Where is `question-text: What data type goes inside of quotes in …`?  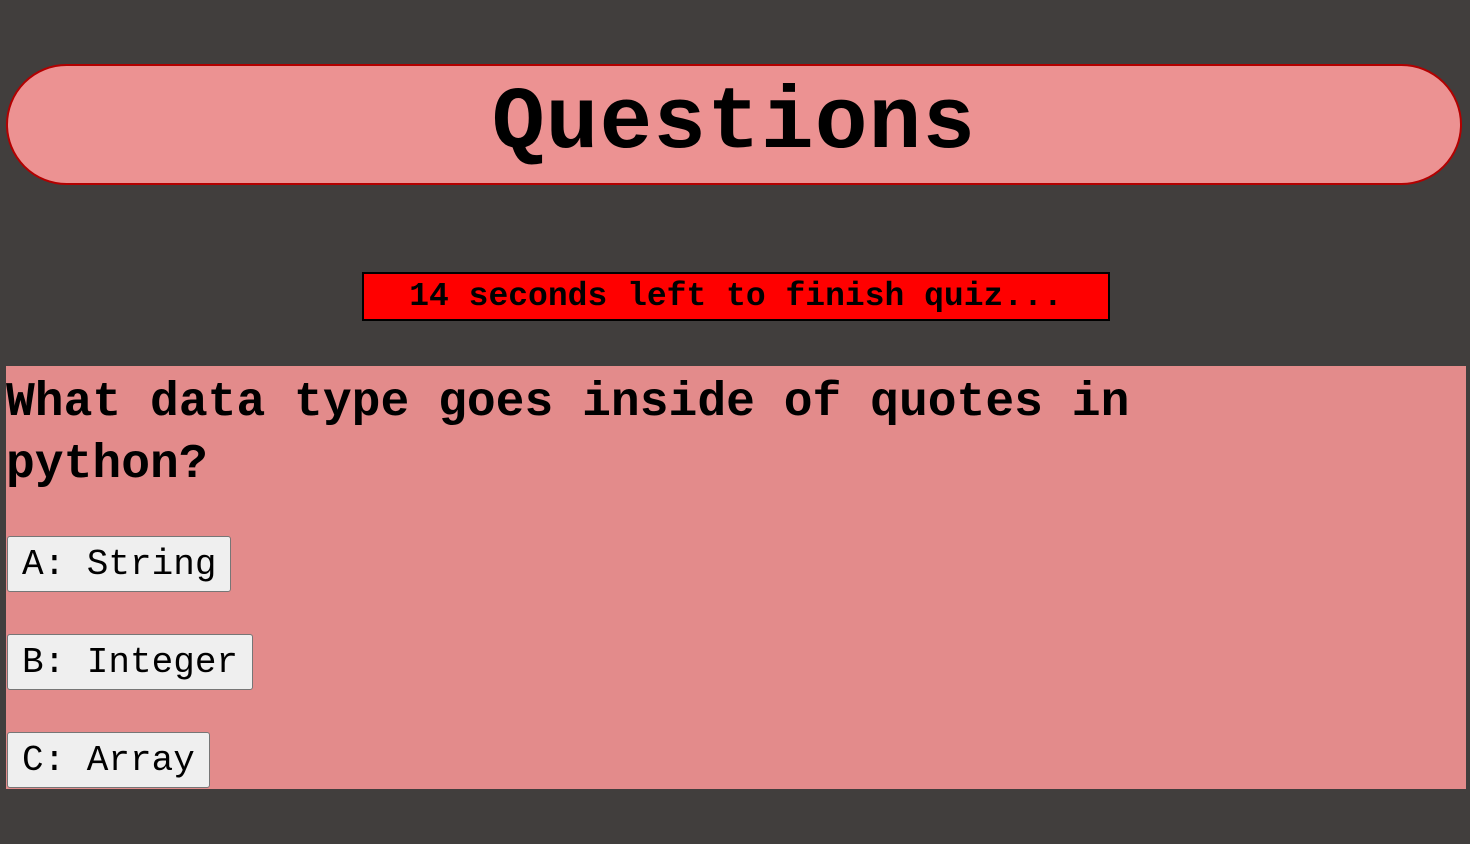 question-text: What data type goes inside of quotes in … is located at coordinates (568, 434).